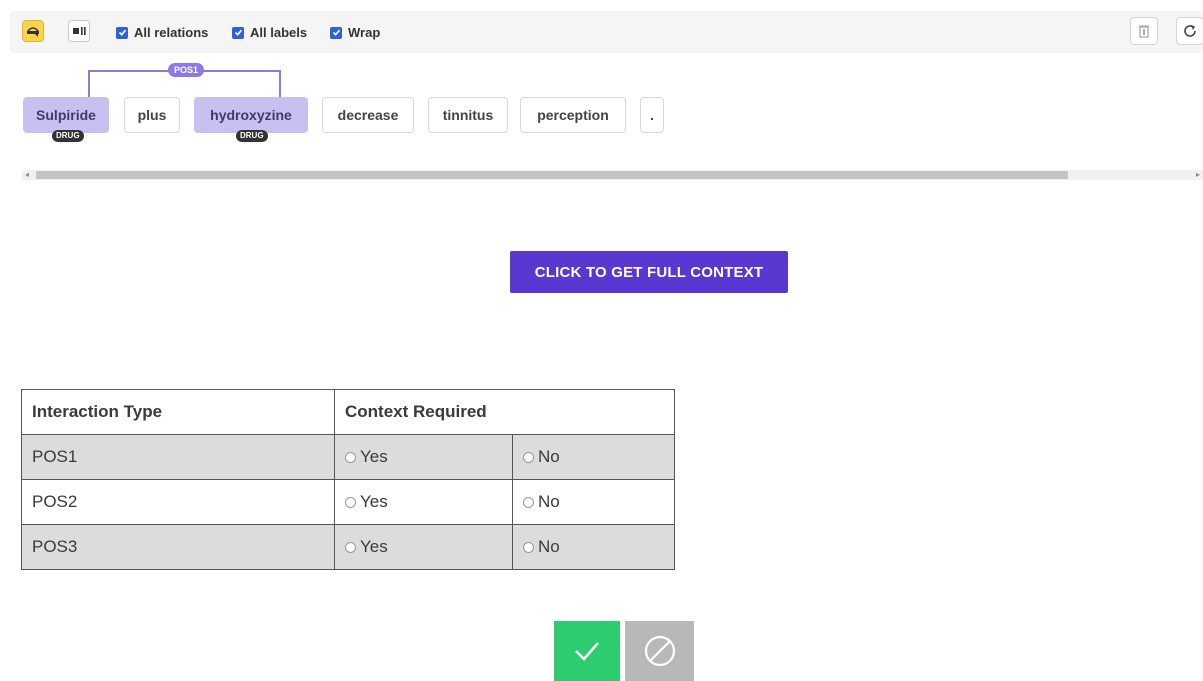 Image resolution: width=1203 pixels, height=681 pixels. I want to click on interaction-type-cell: POS3, so click(178, 547).